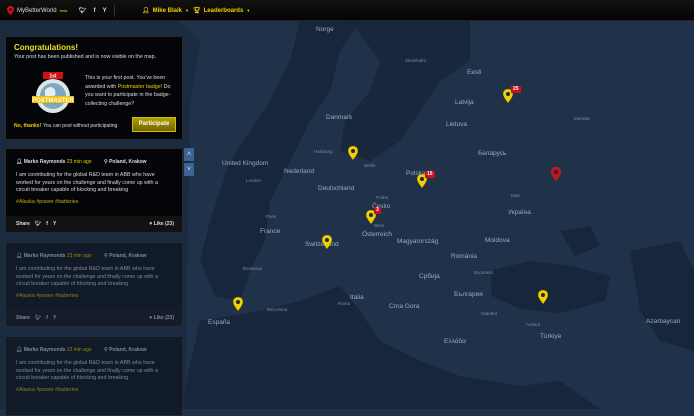  Describe the element at coordinates (46, 47) in the screenshot. I see `congrats-title: Congratulations!` at that location.